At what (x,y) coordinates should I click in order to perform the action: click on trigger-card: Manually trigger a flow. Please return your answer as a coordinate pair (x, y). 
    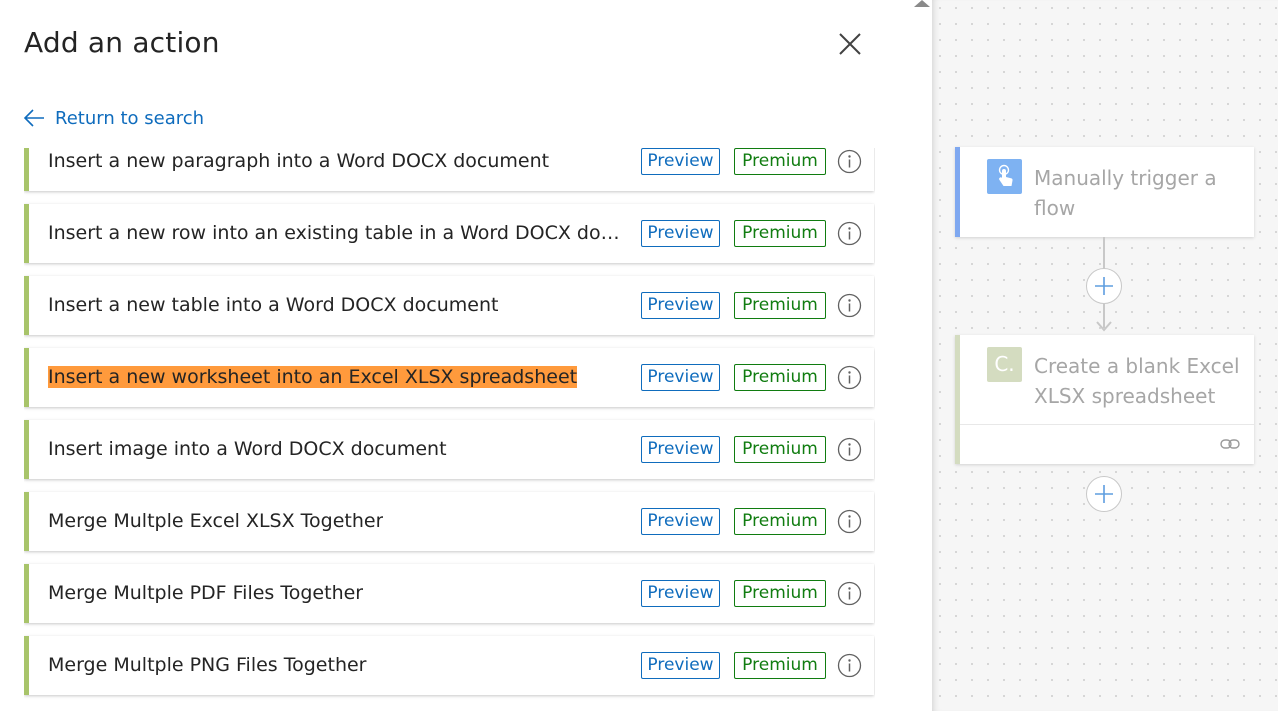
    Looking at the image, I should click on (1104, 192).